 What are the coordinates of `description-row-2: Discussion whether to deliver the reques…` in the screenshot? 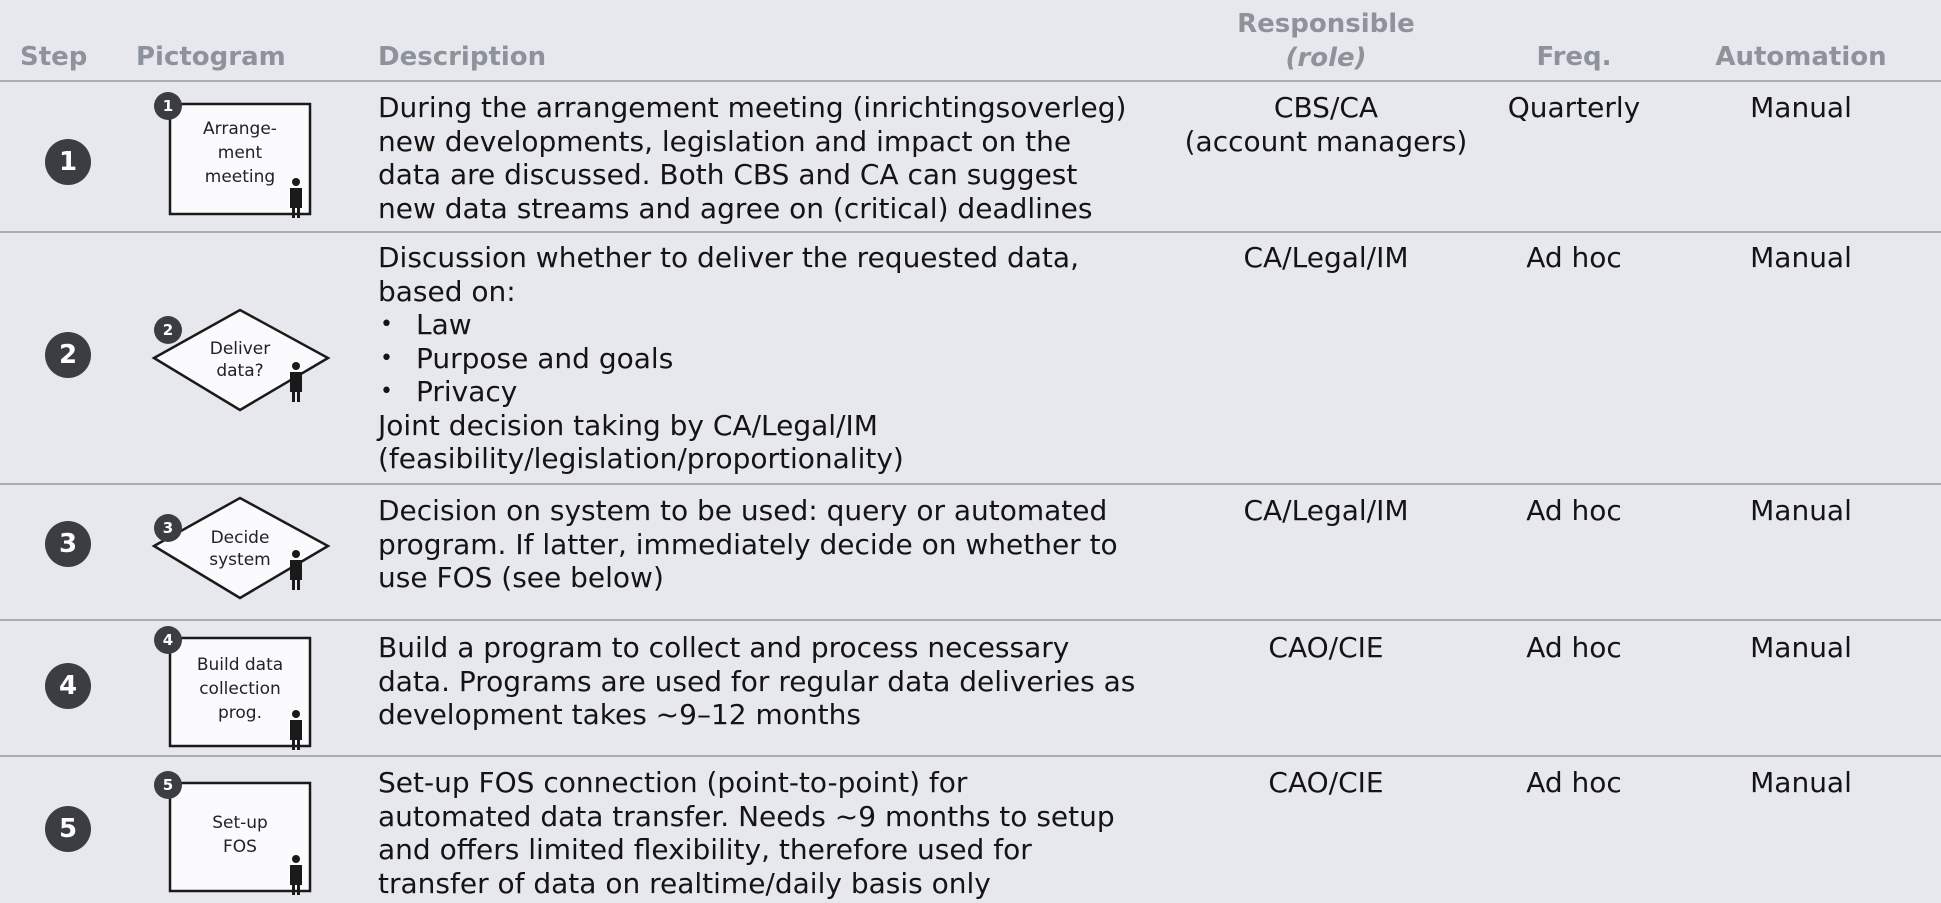 It's located at (773, 358).